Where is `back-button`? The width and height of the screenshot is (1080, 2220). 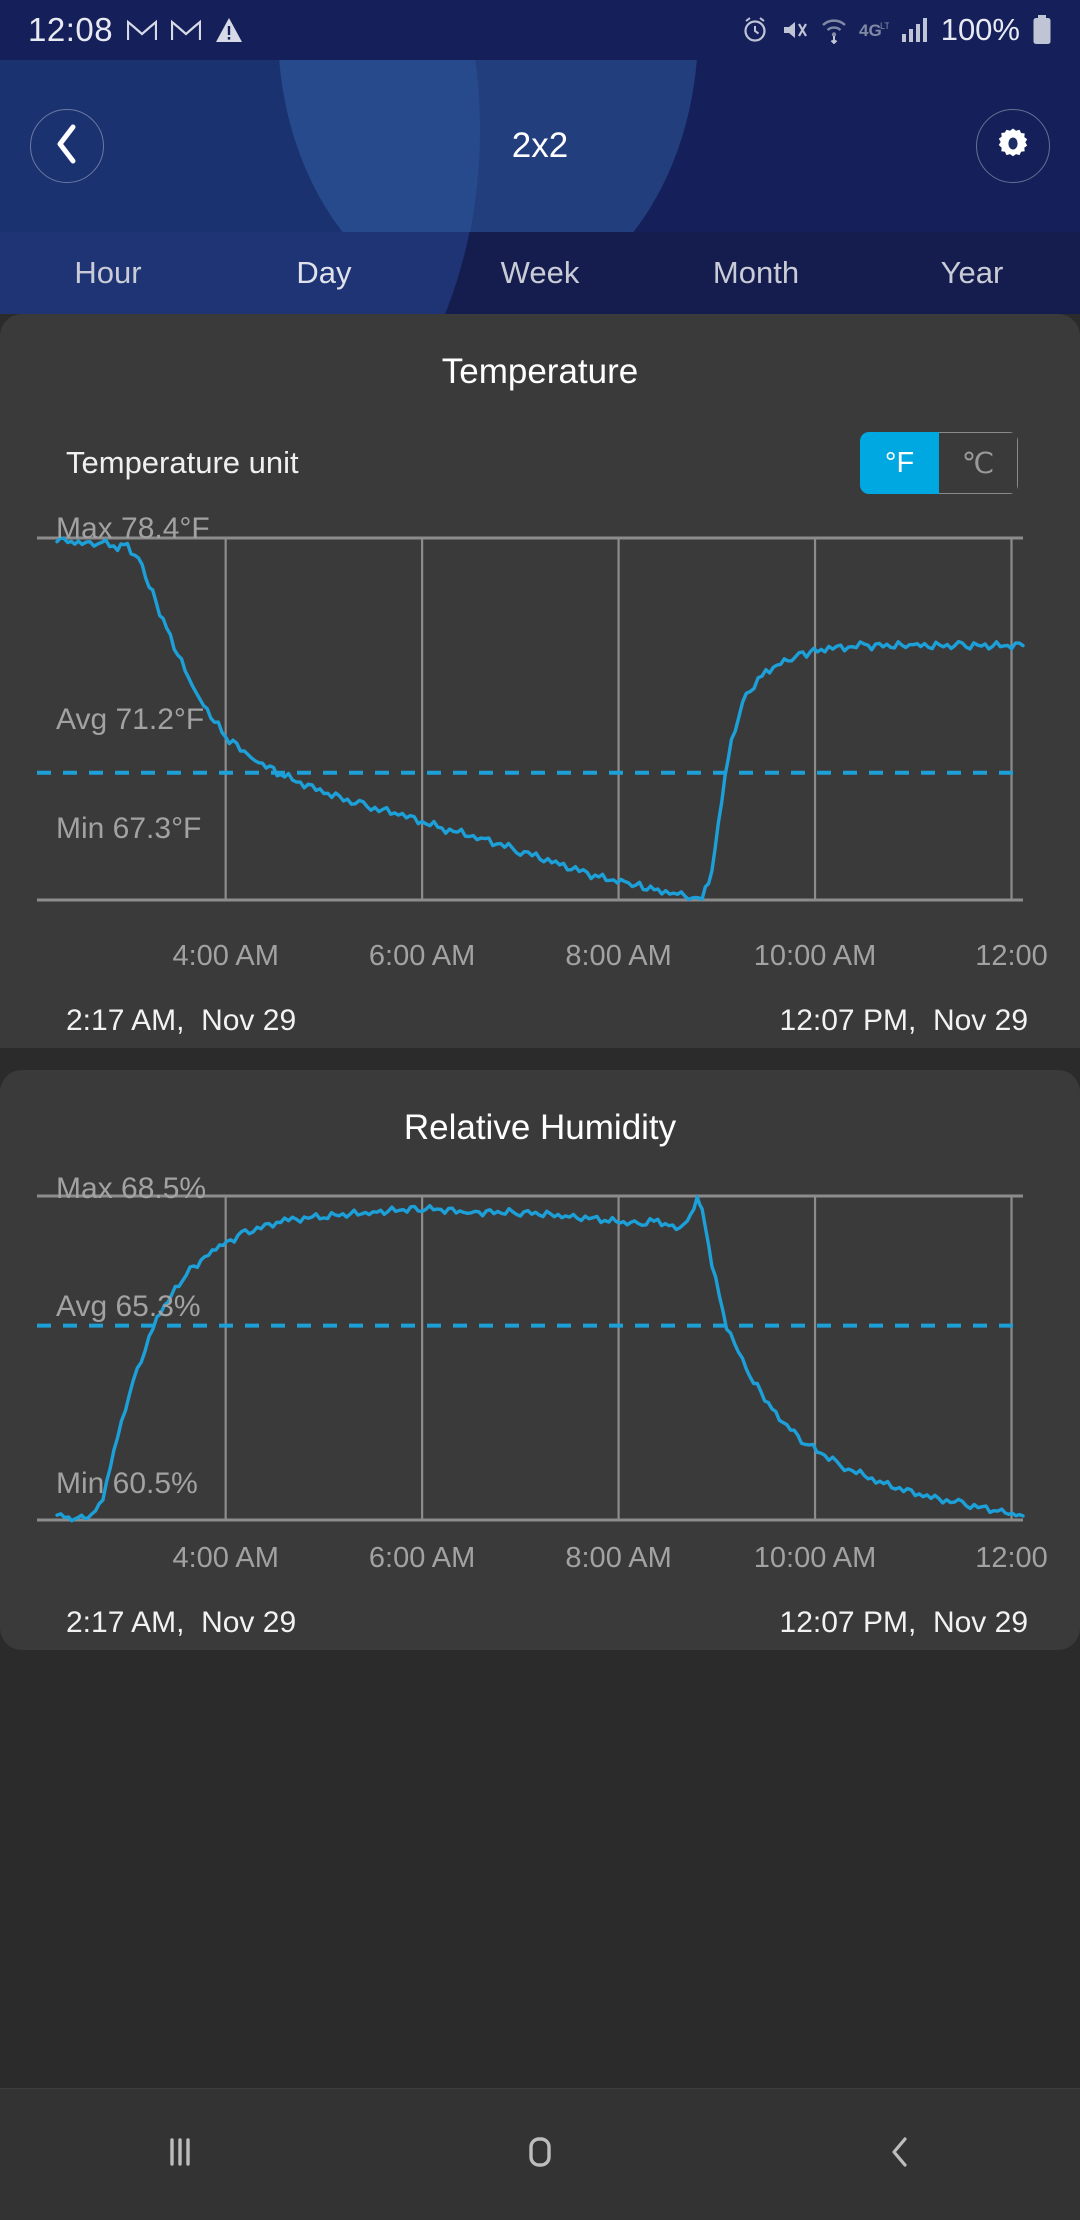
back-button is located at coordinates (67, 146).